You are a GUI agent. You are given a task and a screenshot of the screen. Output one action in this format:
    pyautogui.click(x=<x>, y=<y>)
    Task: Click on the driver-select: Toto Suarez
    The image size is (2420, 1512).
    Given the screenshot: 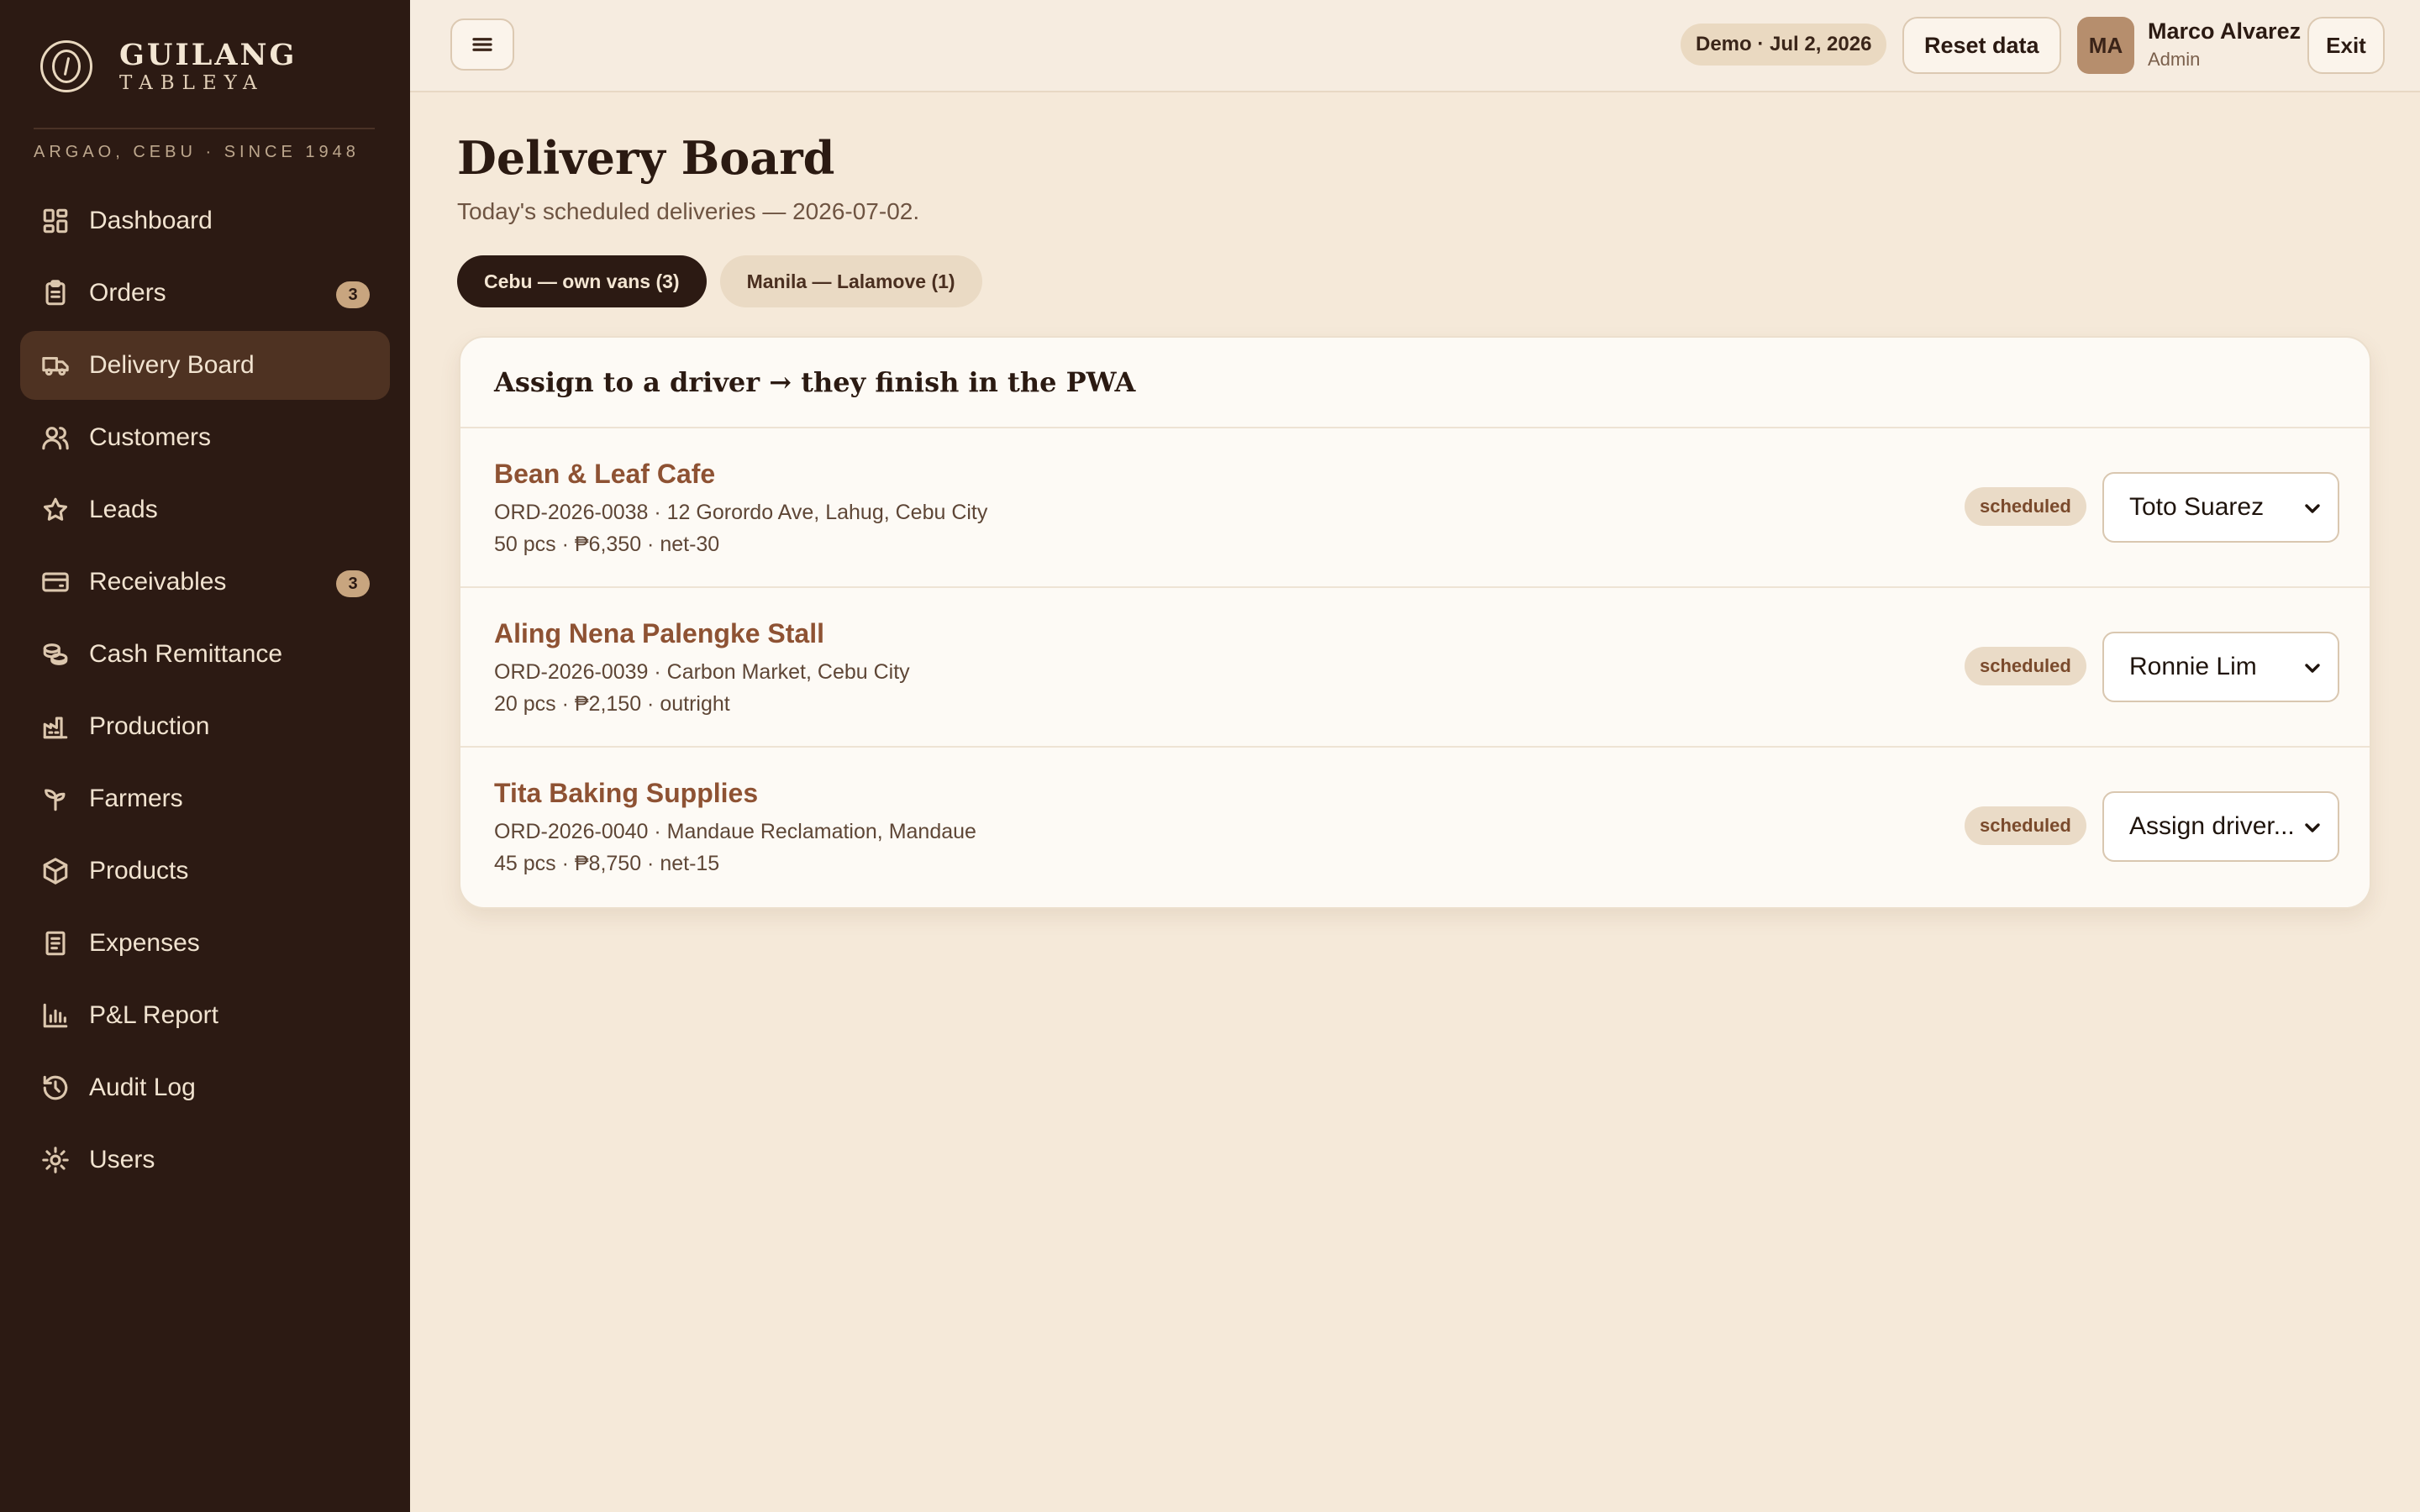 What is the action you would take?
    pyautogui.click(x=2220, y=507)
    